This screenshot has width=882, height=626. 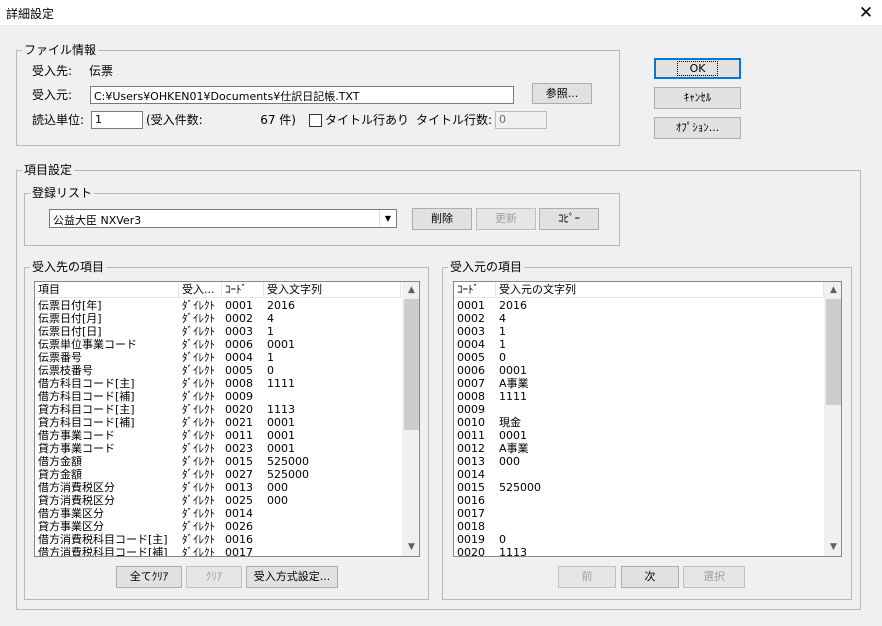 I want to click on cancel-button: ｷｬﾝｾﾙ, so click(x=697, y=98).